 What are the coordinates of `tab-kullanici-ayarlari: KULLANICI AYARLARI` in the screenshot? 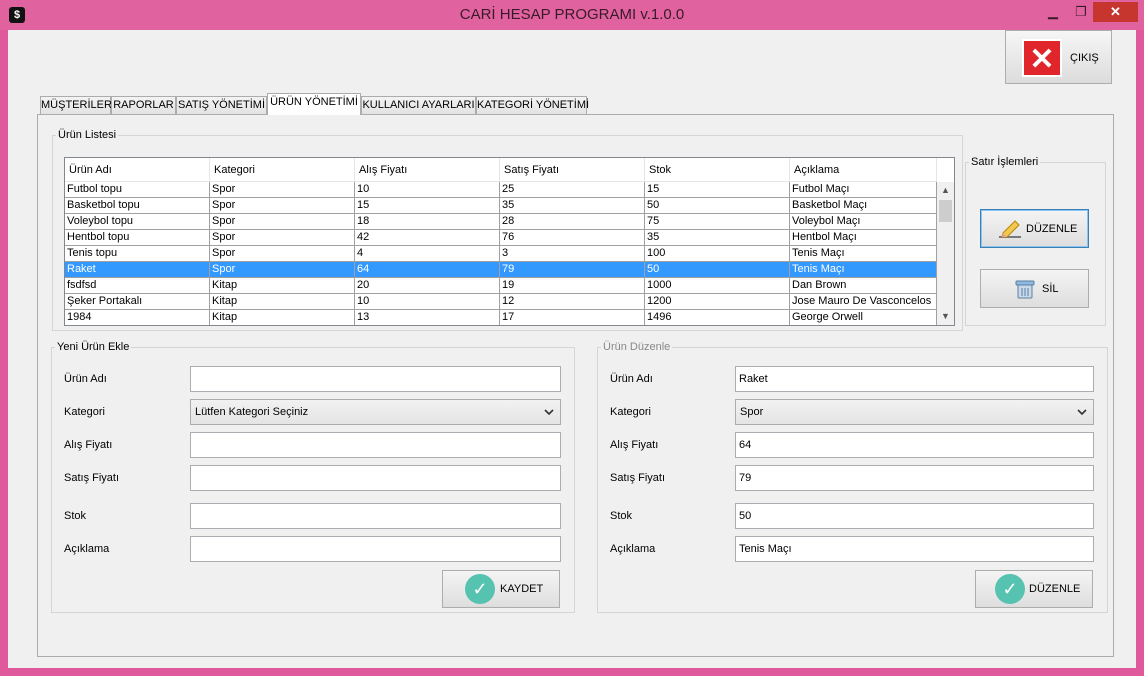 It's located at (418, 105).